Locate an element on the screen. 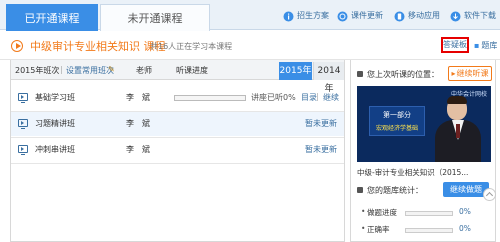 The width and height of the screenshot is (500, 242). course-header: 中级审计专业相关知识 课程 共16人正在学习本课程 答疑板 题库 is located at coordinates (250, 45).